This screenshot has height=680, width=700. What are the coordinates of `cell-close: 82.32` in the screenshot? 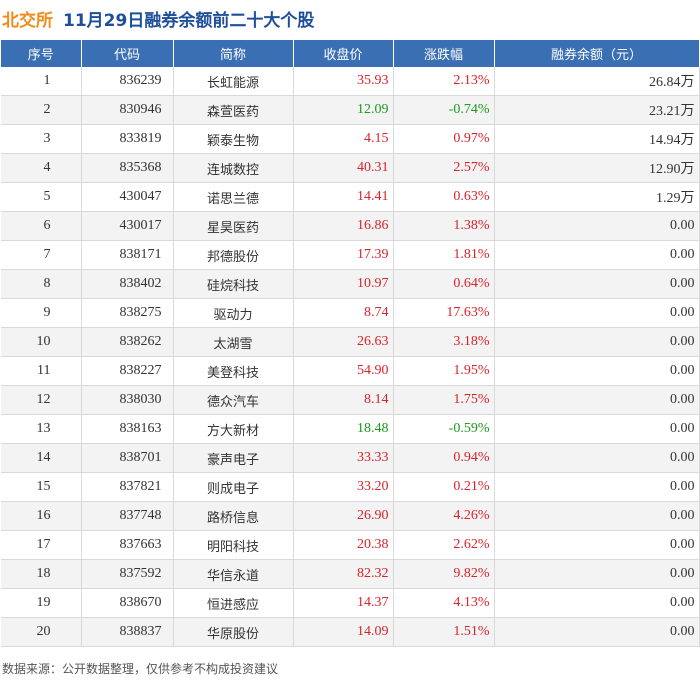 It's located at (343, 574).